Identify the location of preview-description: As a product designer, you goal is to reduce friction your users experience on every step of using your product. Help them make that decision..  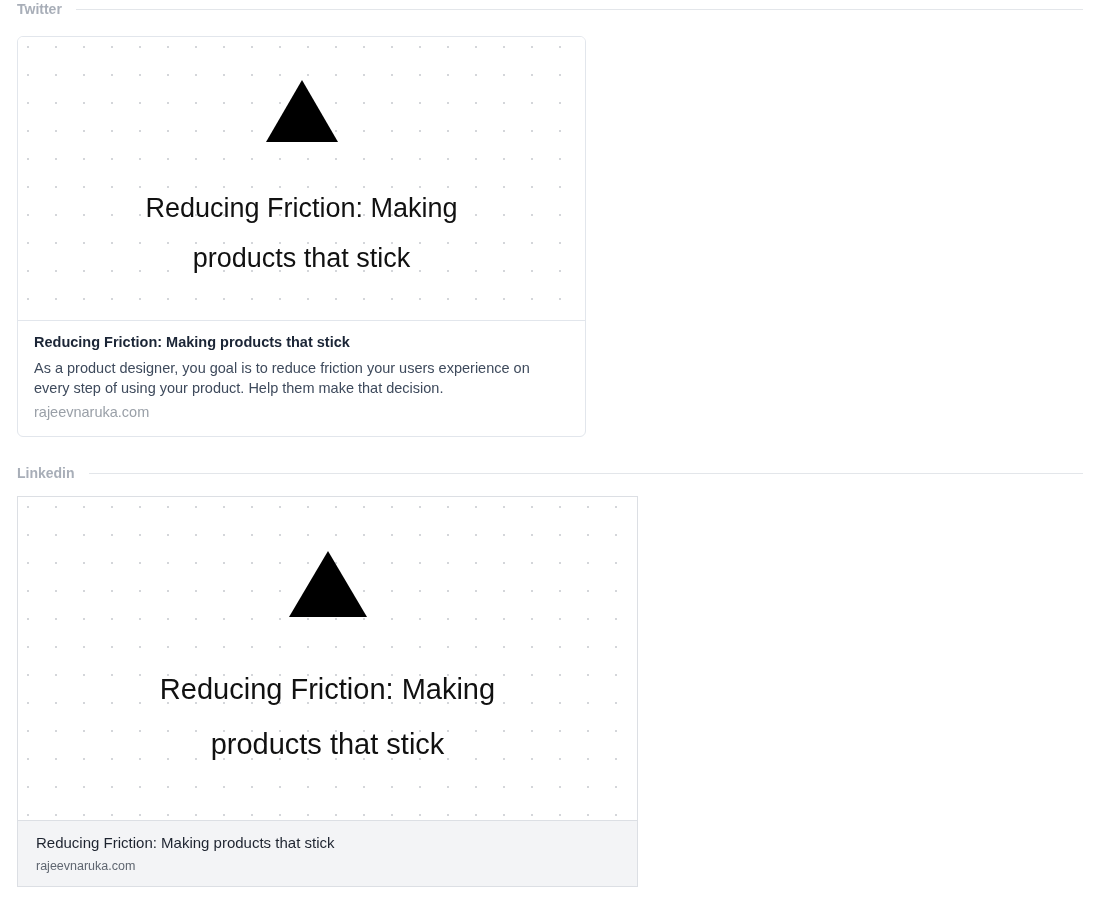
(282, 378).